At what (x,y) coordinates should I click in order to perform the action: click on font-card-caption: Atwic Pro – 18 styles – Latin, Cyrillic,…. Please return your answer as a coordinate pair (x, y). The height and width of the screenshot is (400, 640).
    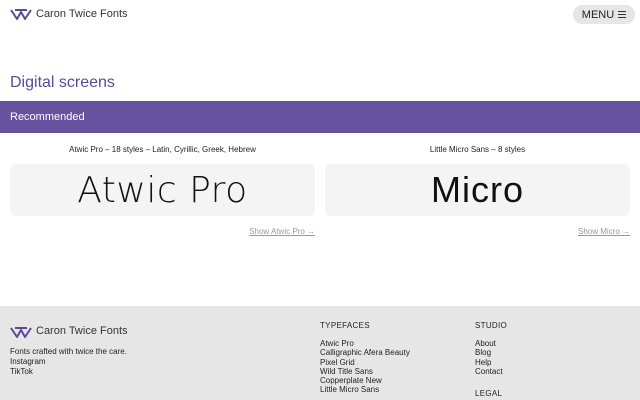
    Looking at the image, I should click on (162, 149).